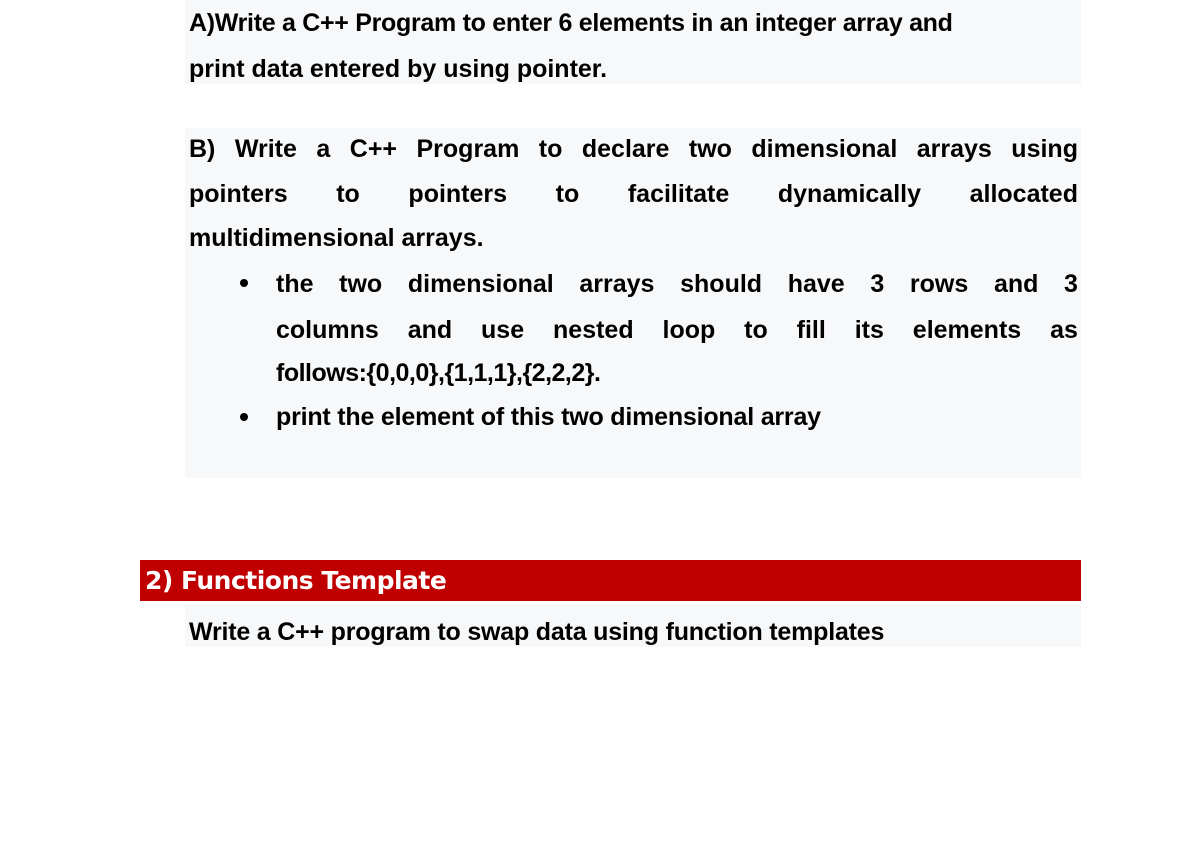 Image resolution: width=1200 pixels, height=861 pixels. Describe the element at coordinates (468, 149) in the screenshot. I see `word: Program` at that location.